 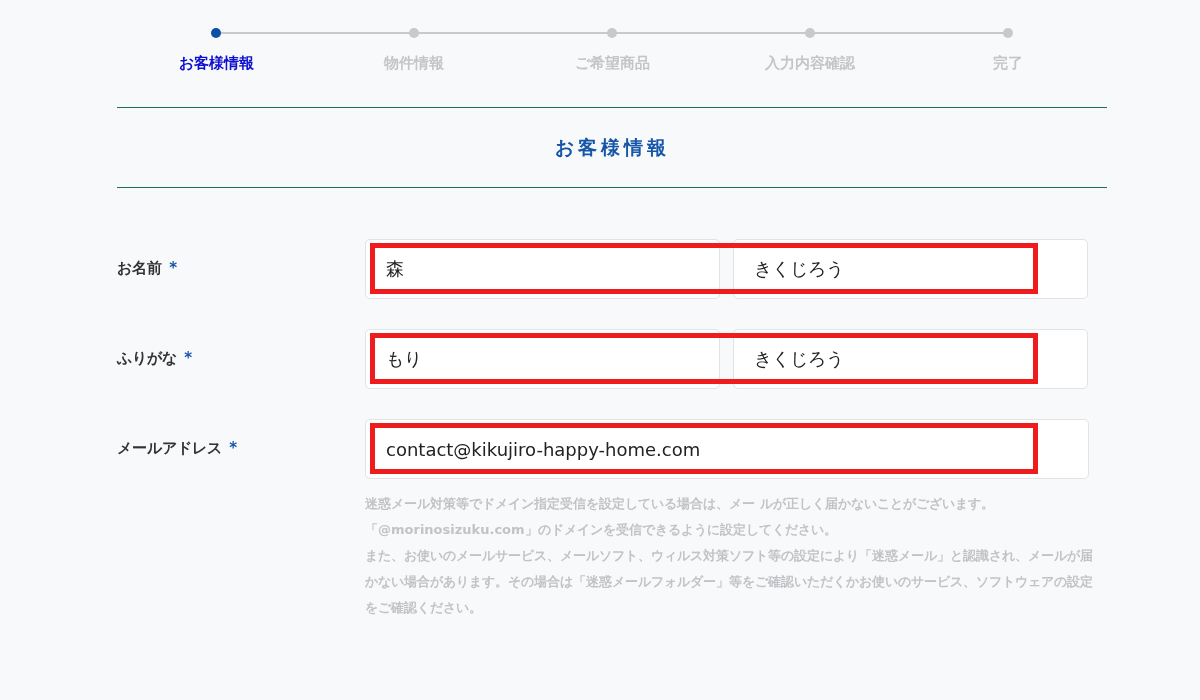 I want to click on field-label: ふりがな, so click(x=147, y=358).